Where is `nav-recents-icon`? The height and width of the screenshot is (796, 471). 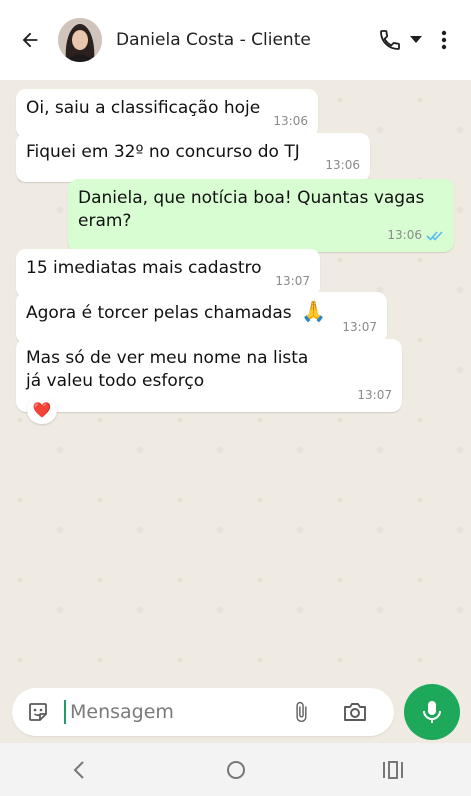
nav-recents-icon is located at coordinates (392, 769).